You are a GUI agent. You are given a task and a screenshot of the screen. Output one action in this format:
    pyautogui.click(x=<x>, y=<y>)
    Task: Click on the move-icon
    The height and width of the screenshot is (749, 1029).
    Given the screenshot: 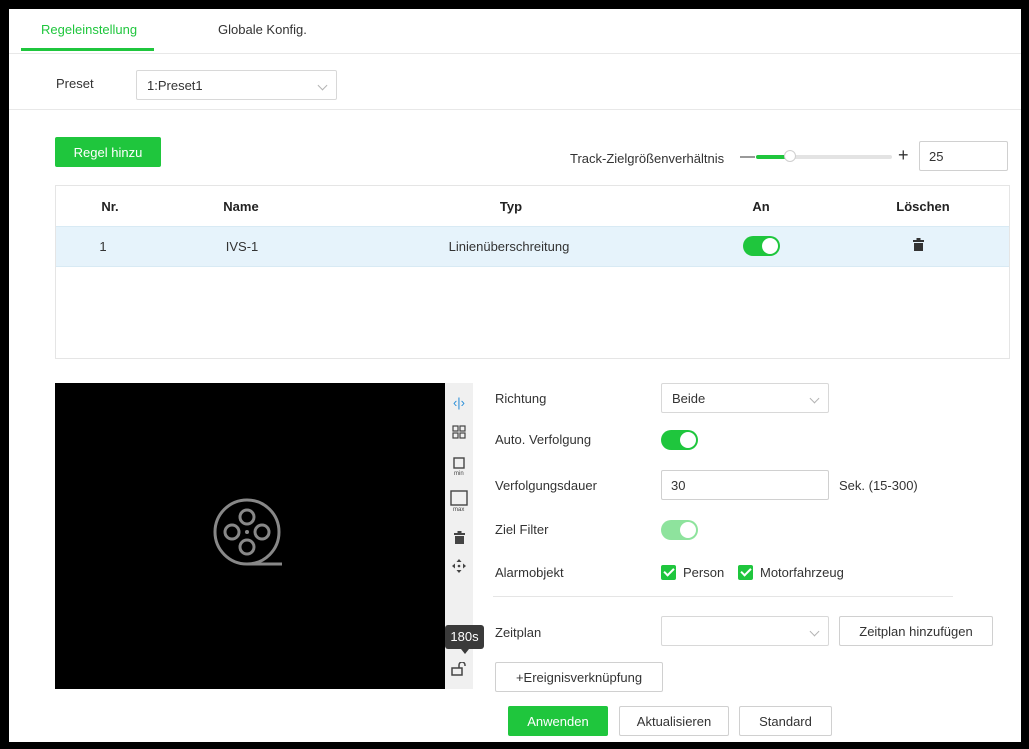 What is the action you would take?
    pyautogui.click(x=459, y=567)
    